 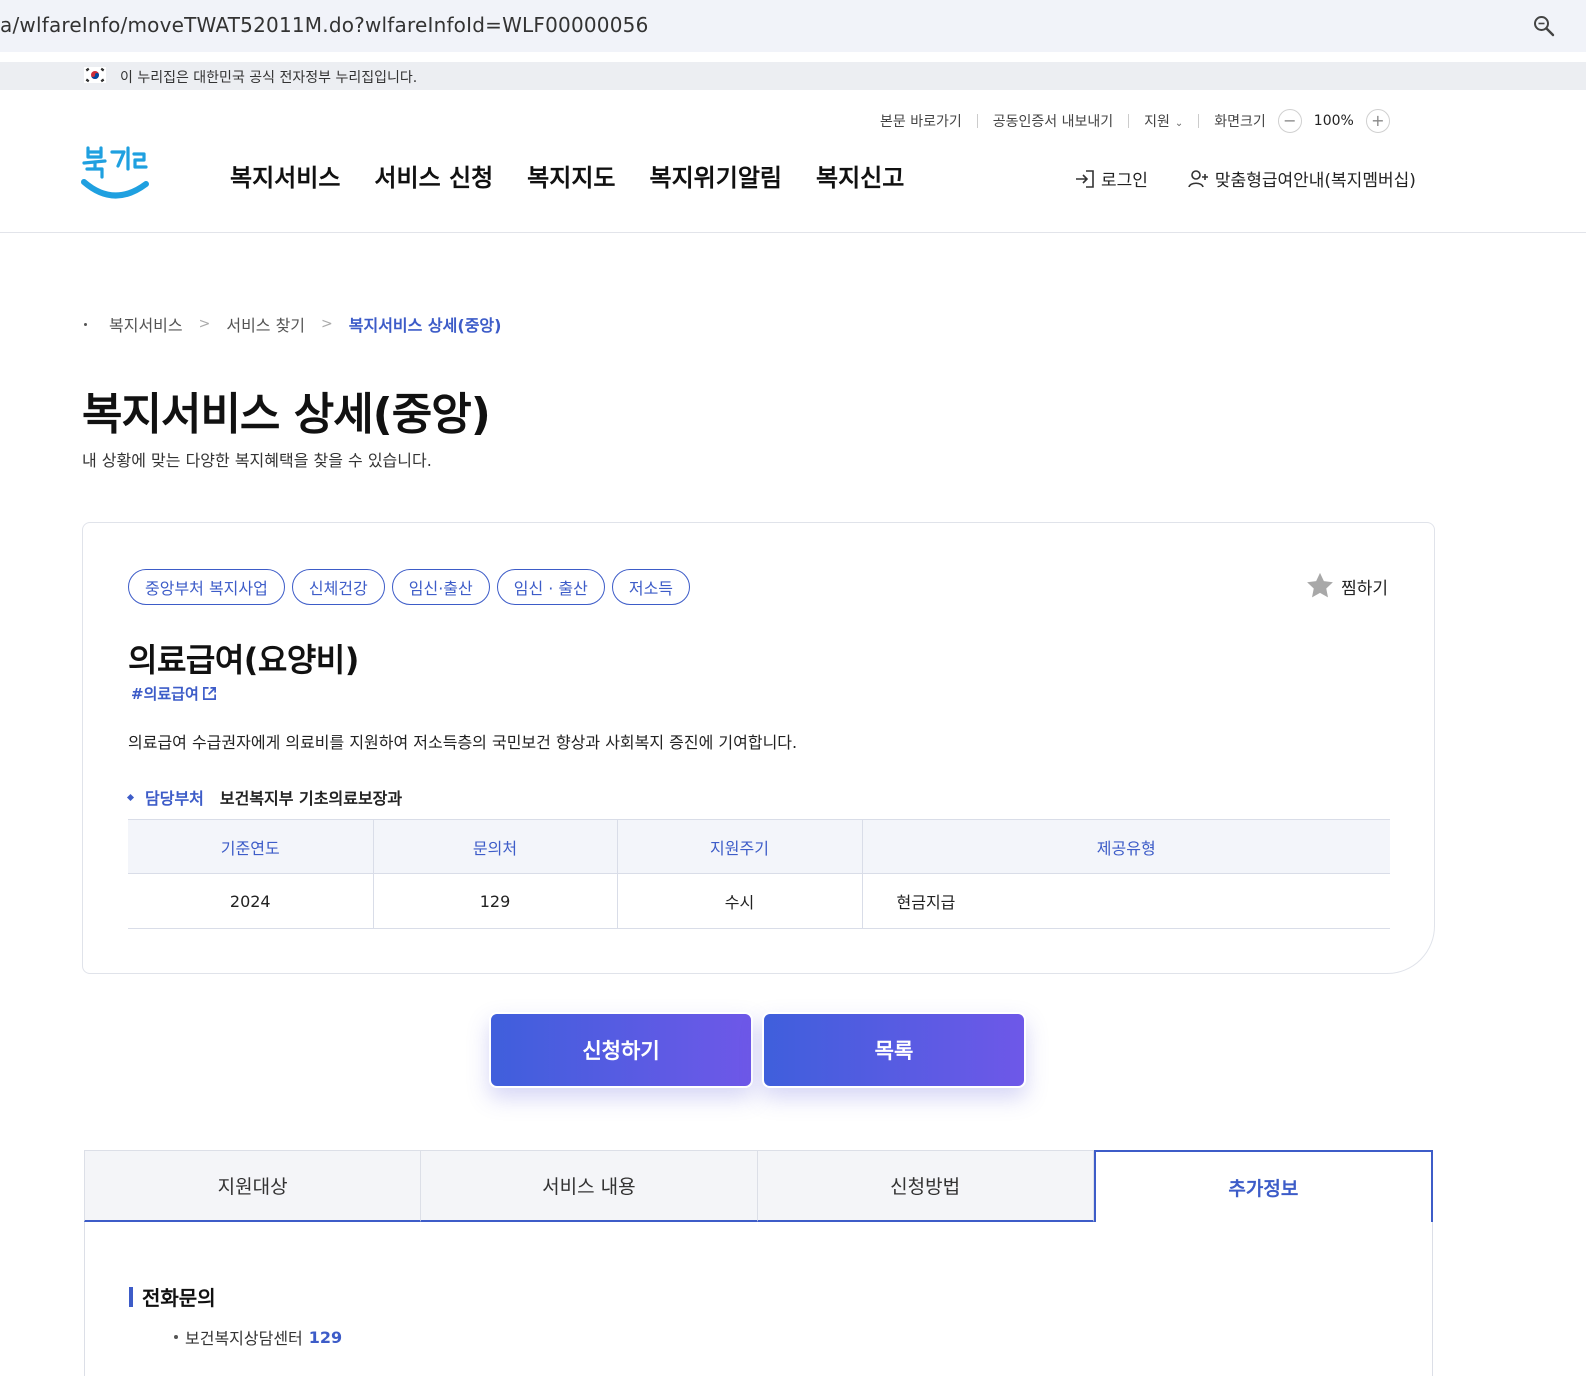 What do you see at coordinates (1124, 181) in the screenshot?
I see `login-label: 로그인` at bounding box center [1124, 181].